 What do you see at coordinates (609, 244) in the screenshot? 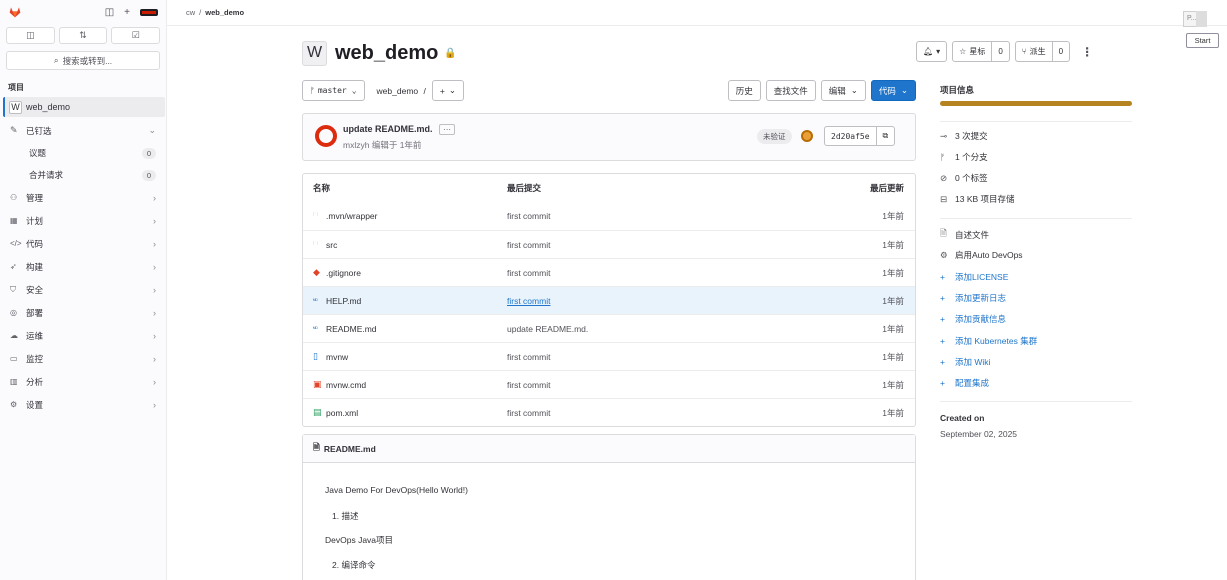
I see `table-row: 🗀 src first commit 1年前` at bounding box center [609, 244].